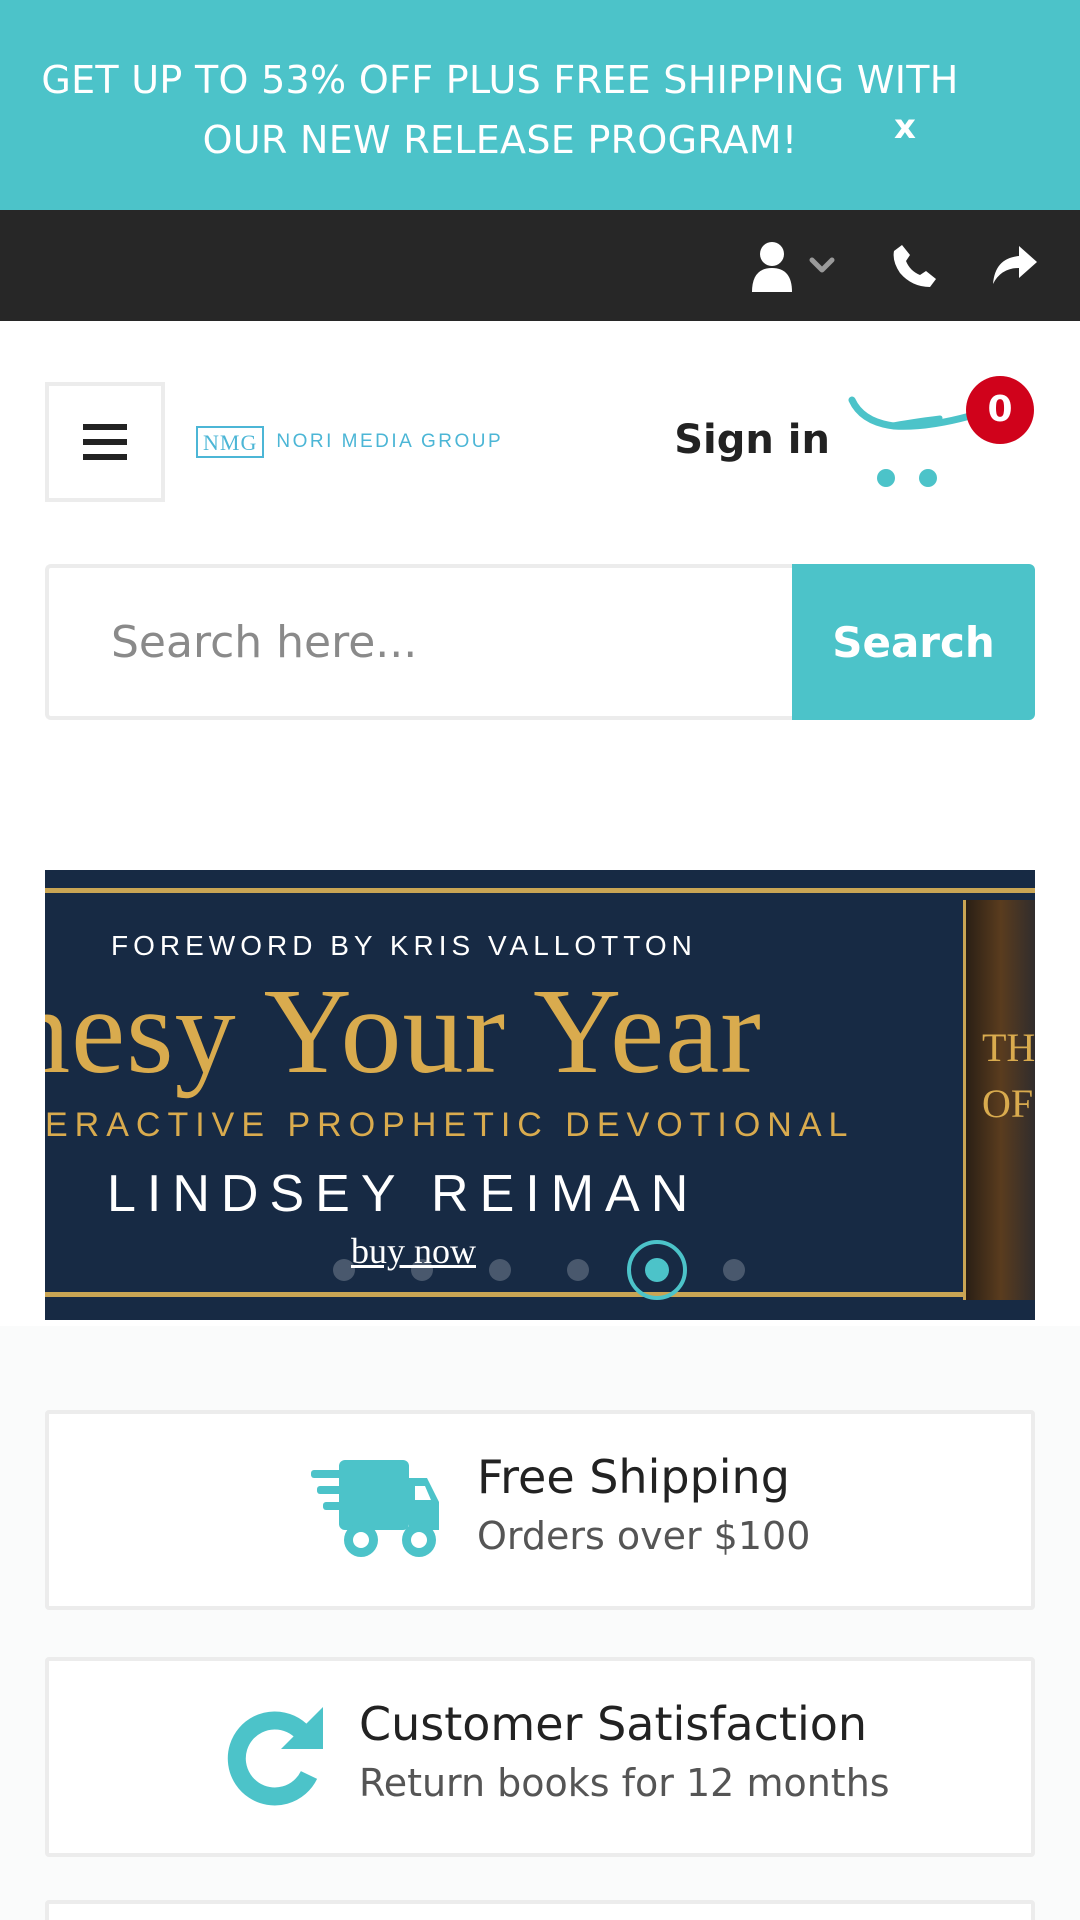 Image resolution: width=1080 pixels, height=1920 pixels. I want to click on feature-title: Customer Satisfaction, so click(613, 1724).